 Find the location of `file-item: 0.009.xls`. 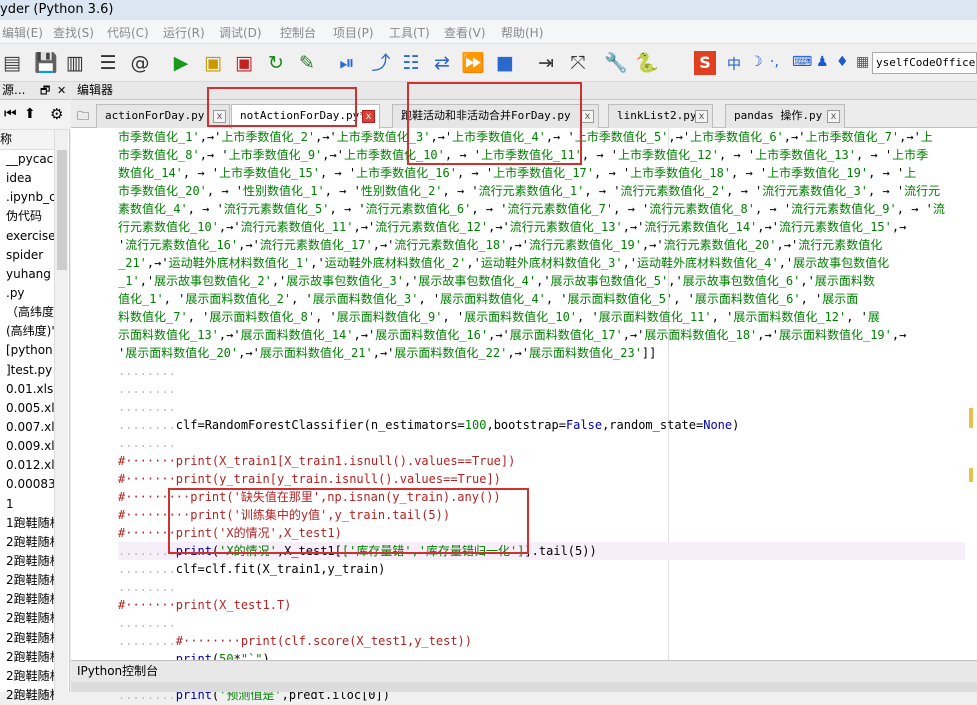

file-item: 0.009.xls is located at coordinates (27, 446).